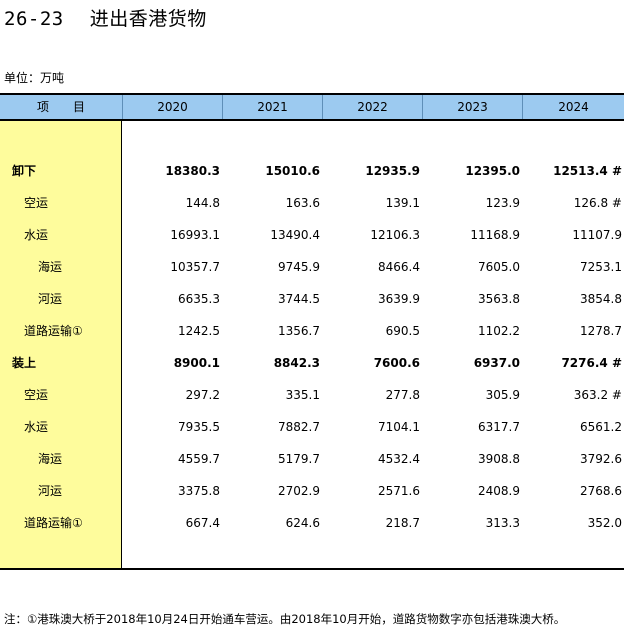 The image size is (624, 635). I want to click on row-value: 1102.2, so click(499, 331).